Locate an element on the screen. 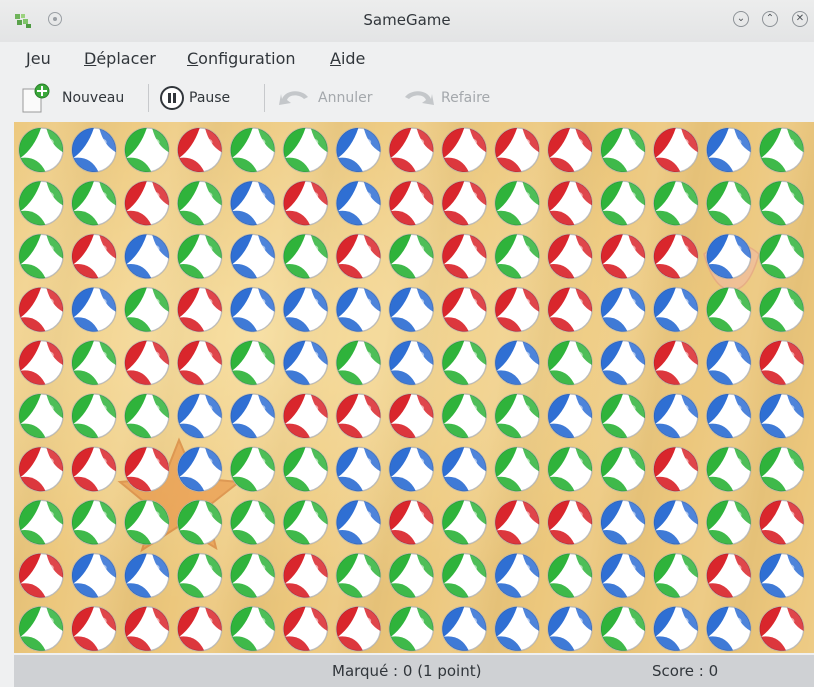 Image resolution: width=814 pixels, height=687 pixels. undo-button: Annuler is located at coordinates (324, 98).